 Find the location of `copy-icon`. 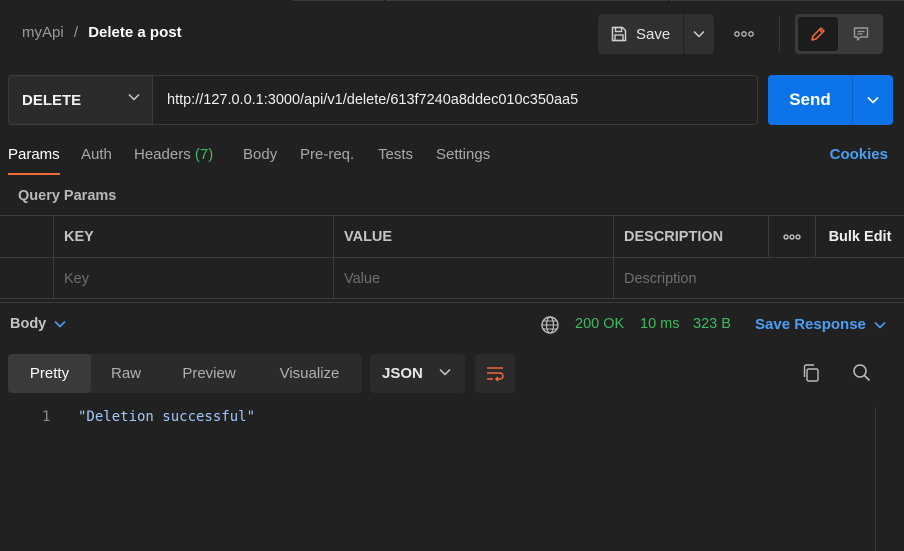

copy-icon is located at coordinates (811, 373).